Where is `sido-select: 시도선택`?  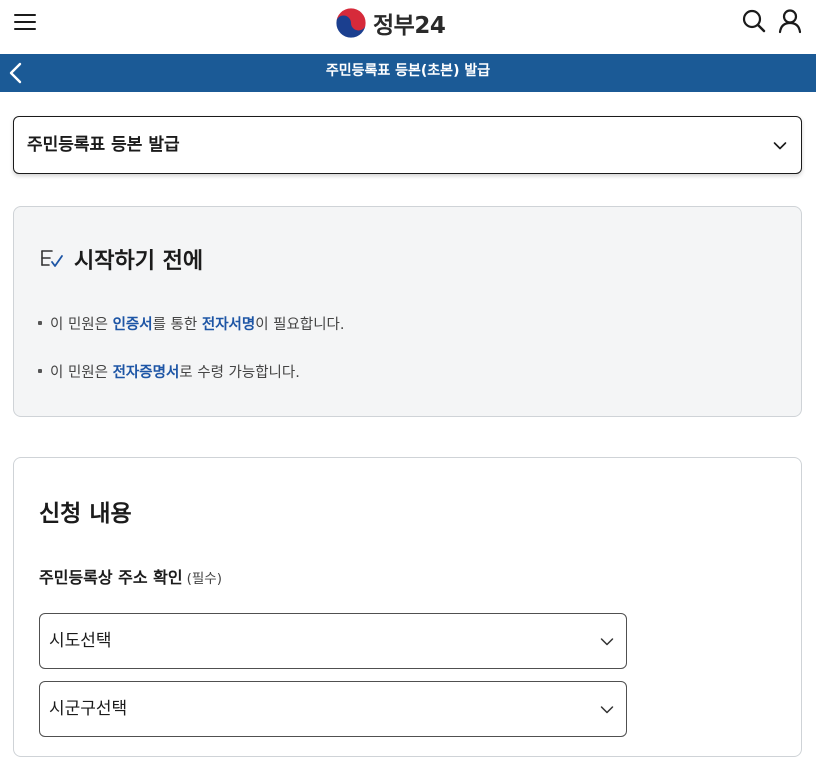
sido-select: 시도선택 is located at coordinates (333, 641).